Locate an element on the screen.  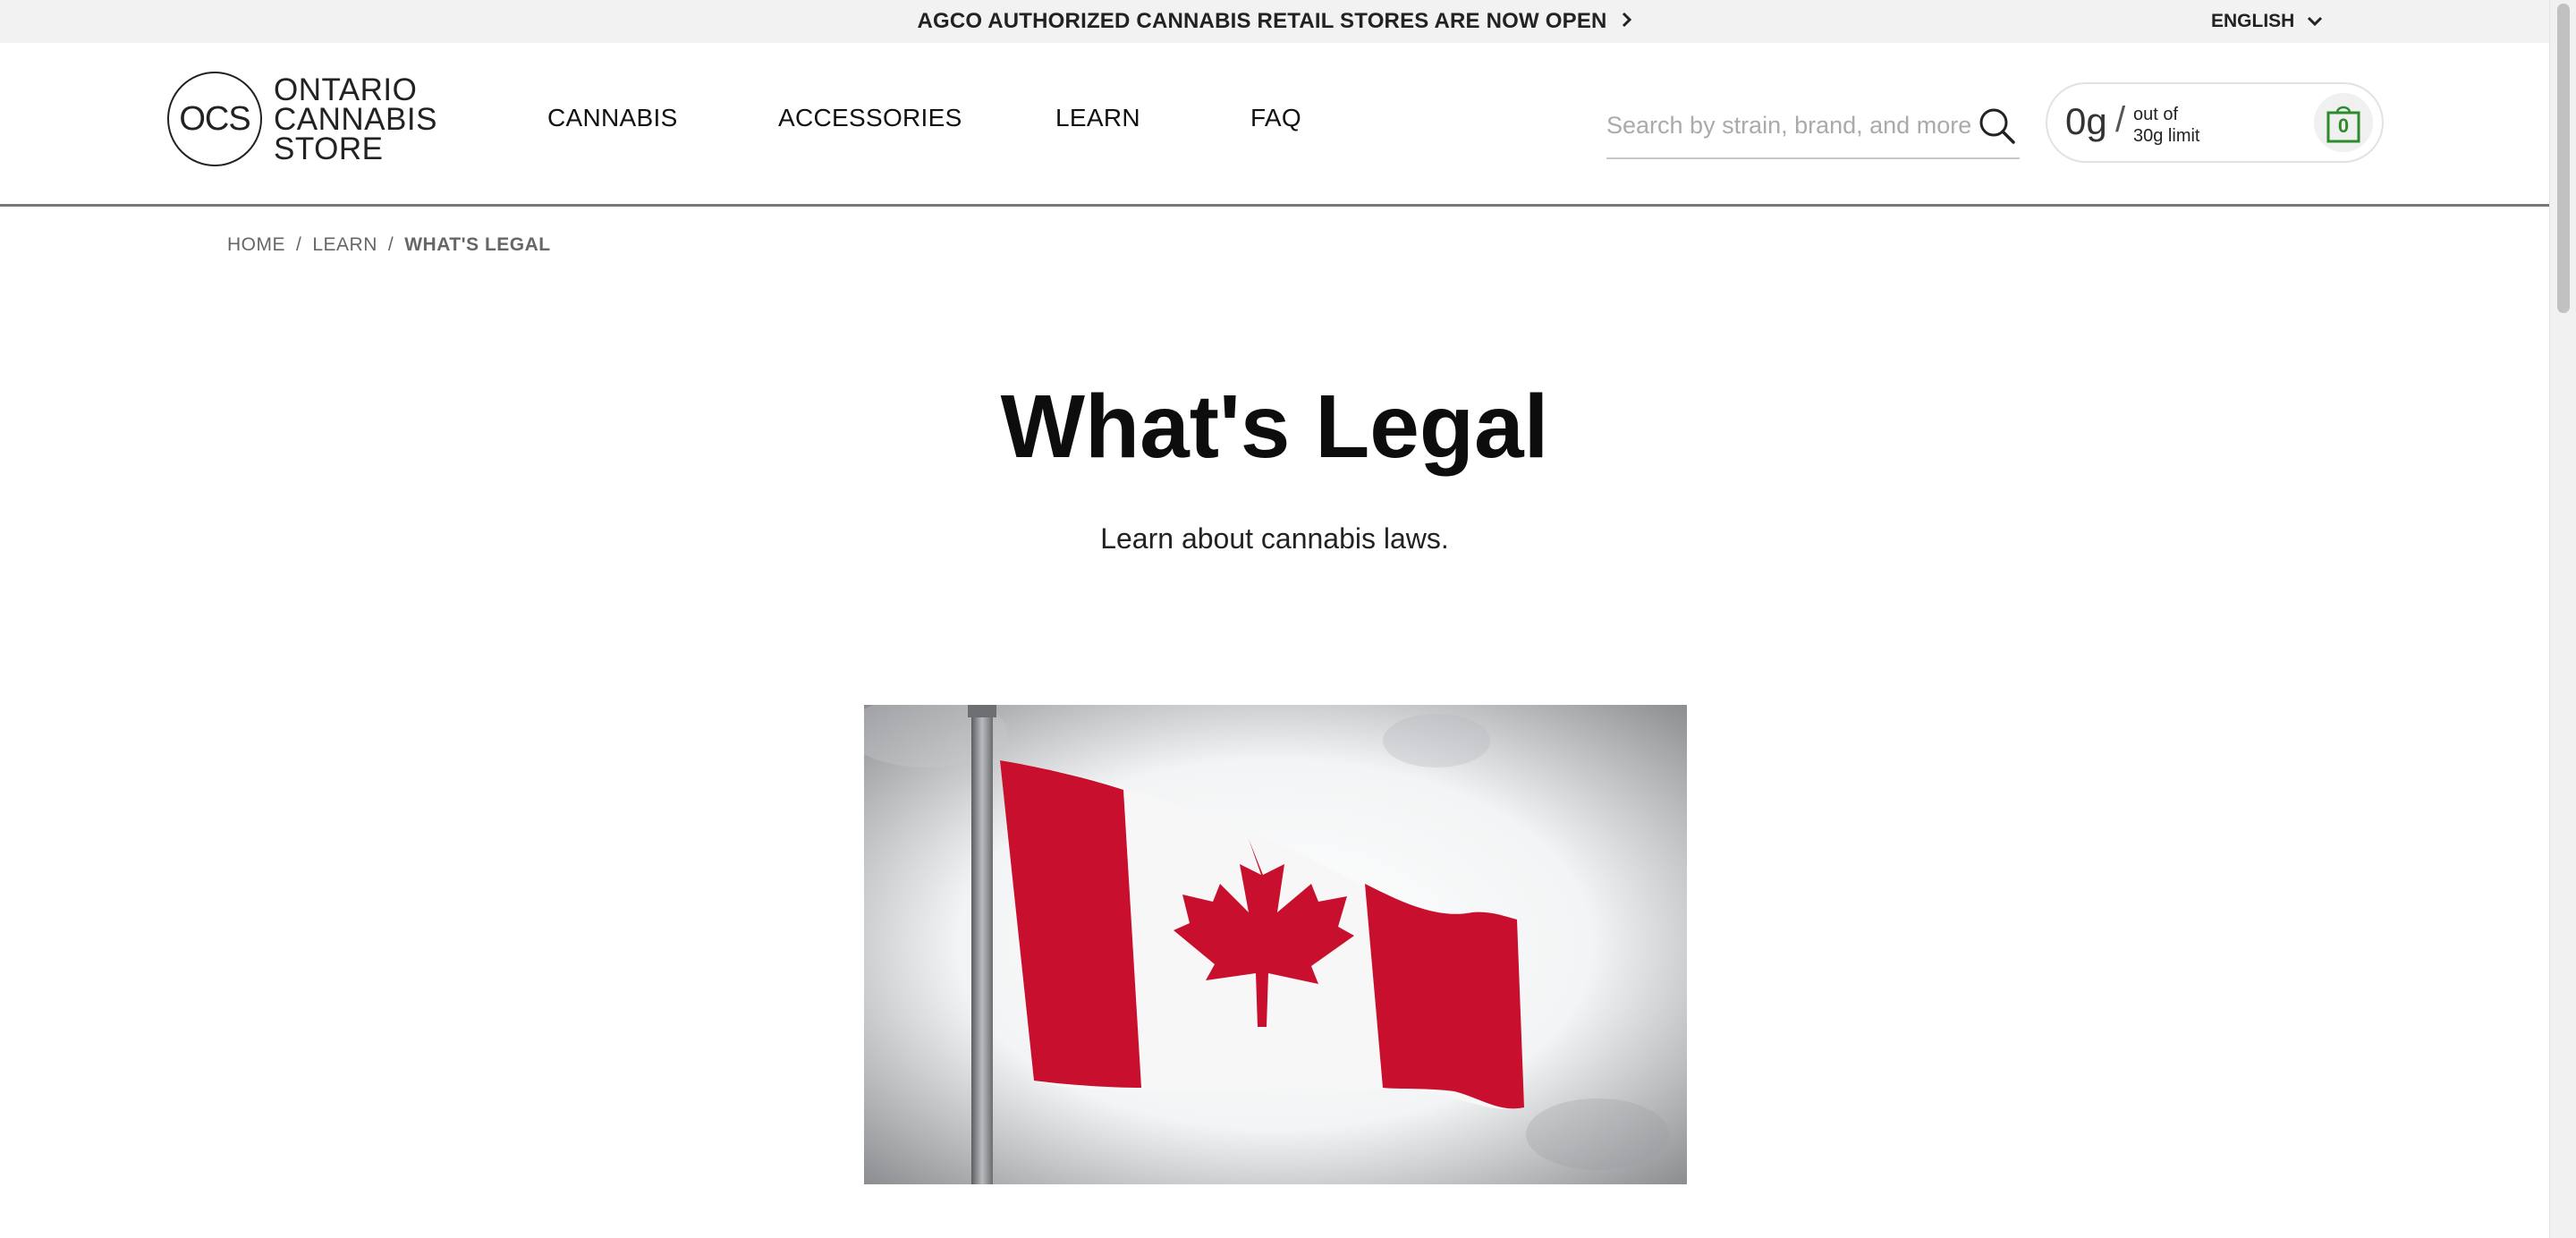
language-selector: ENGLISH is located at coordinates (2267, 21).